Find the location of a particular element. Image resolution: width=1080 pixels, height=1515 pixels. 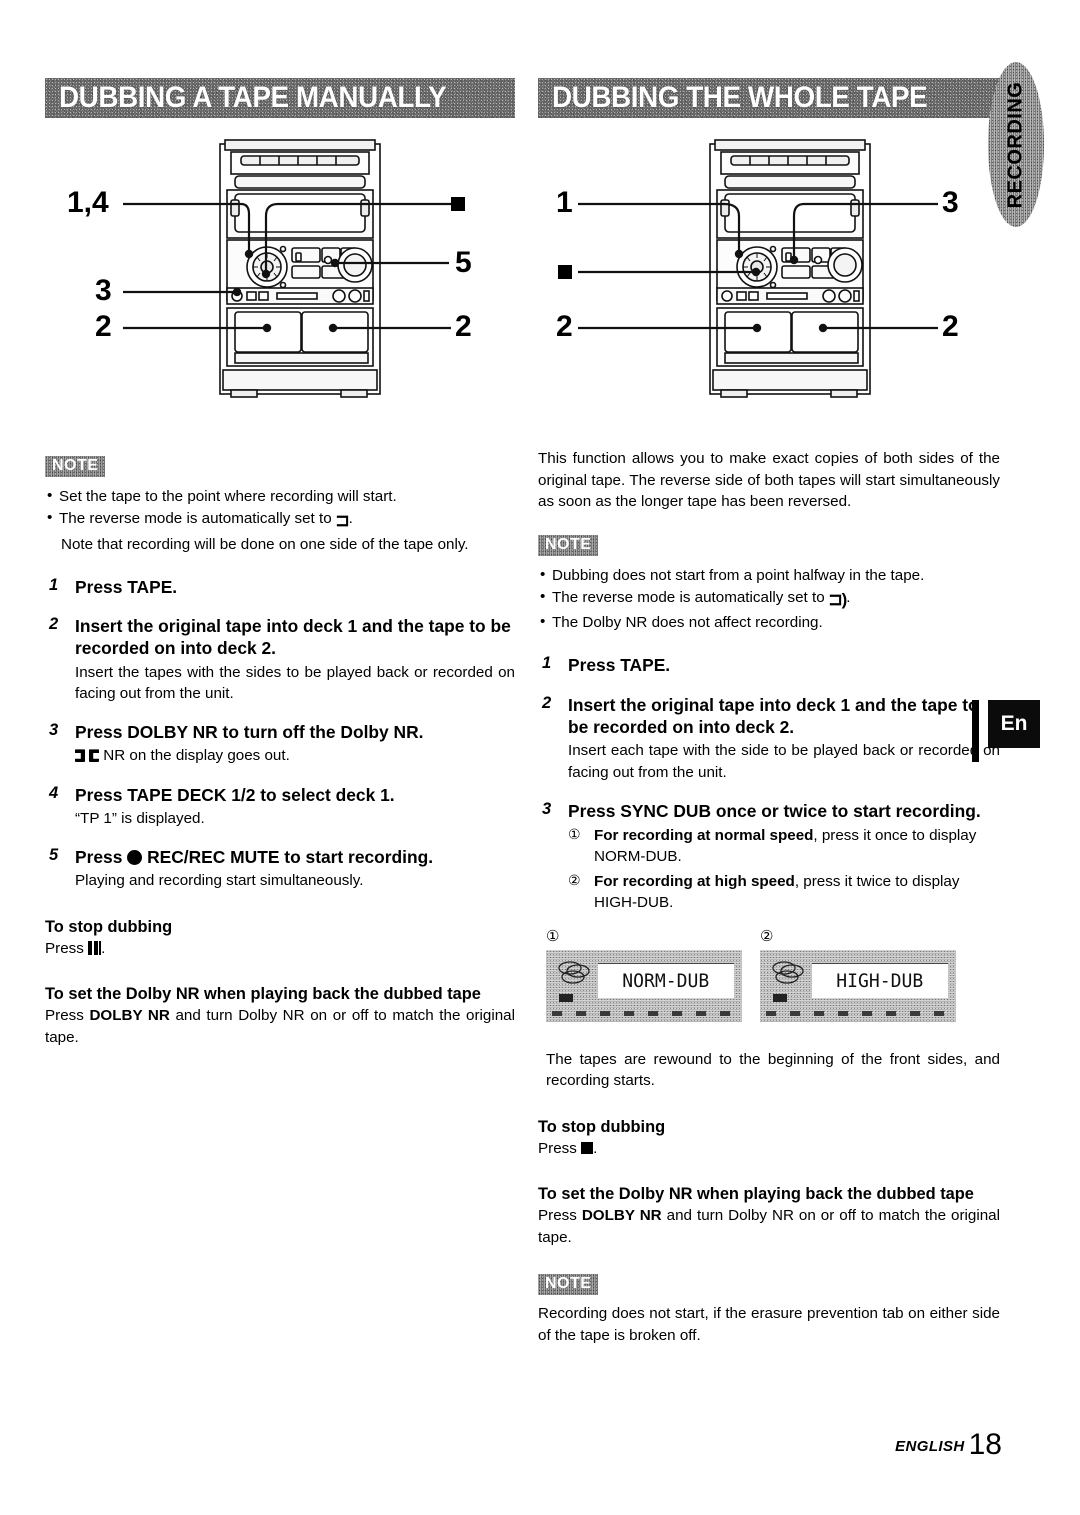

left-section-banner: DUBBING A TAPE MANUALLY is located at coordinates (280, 98).